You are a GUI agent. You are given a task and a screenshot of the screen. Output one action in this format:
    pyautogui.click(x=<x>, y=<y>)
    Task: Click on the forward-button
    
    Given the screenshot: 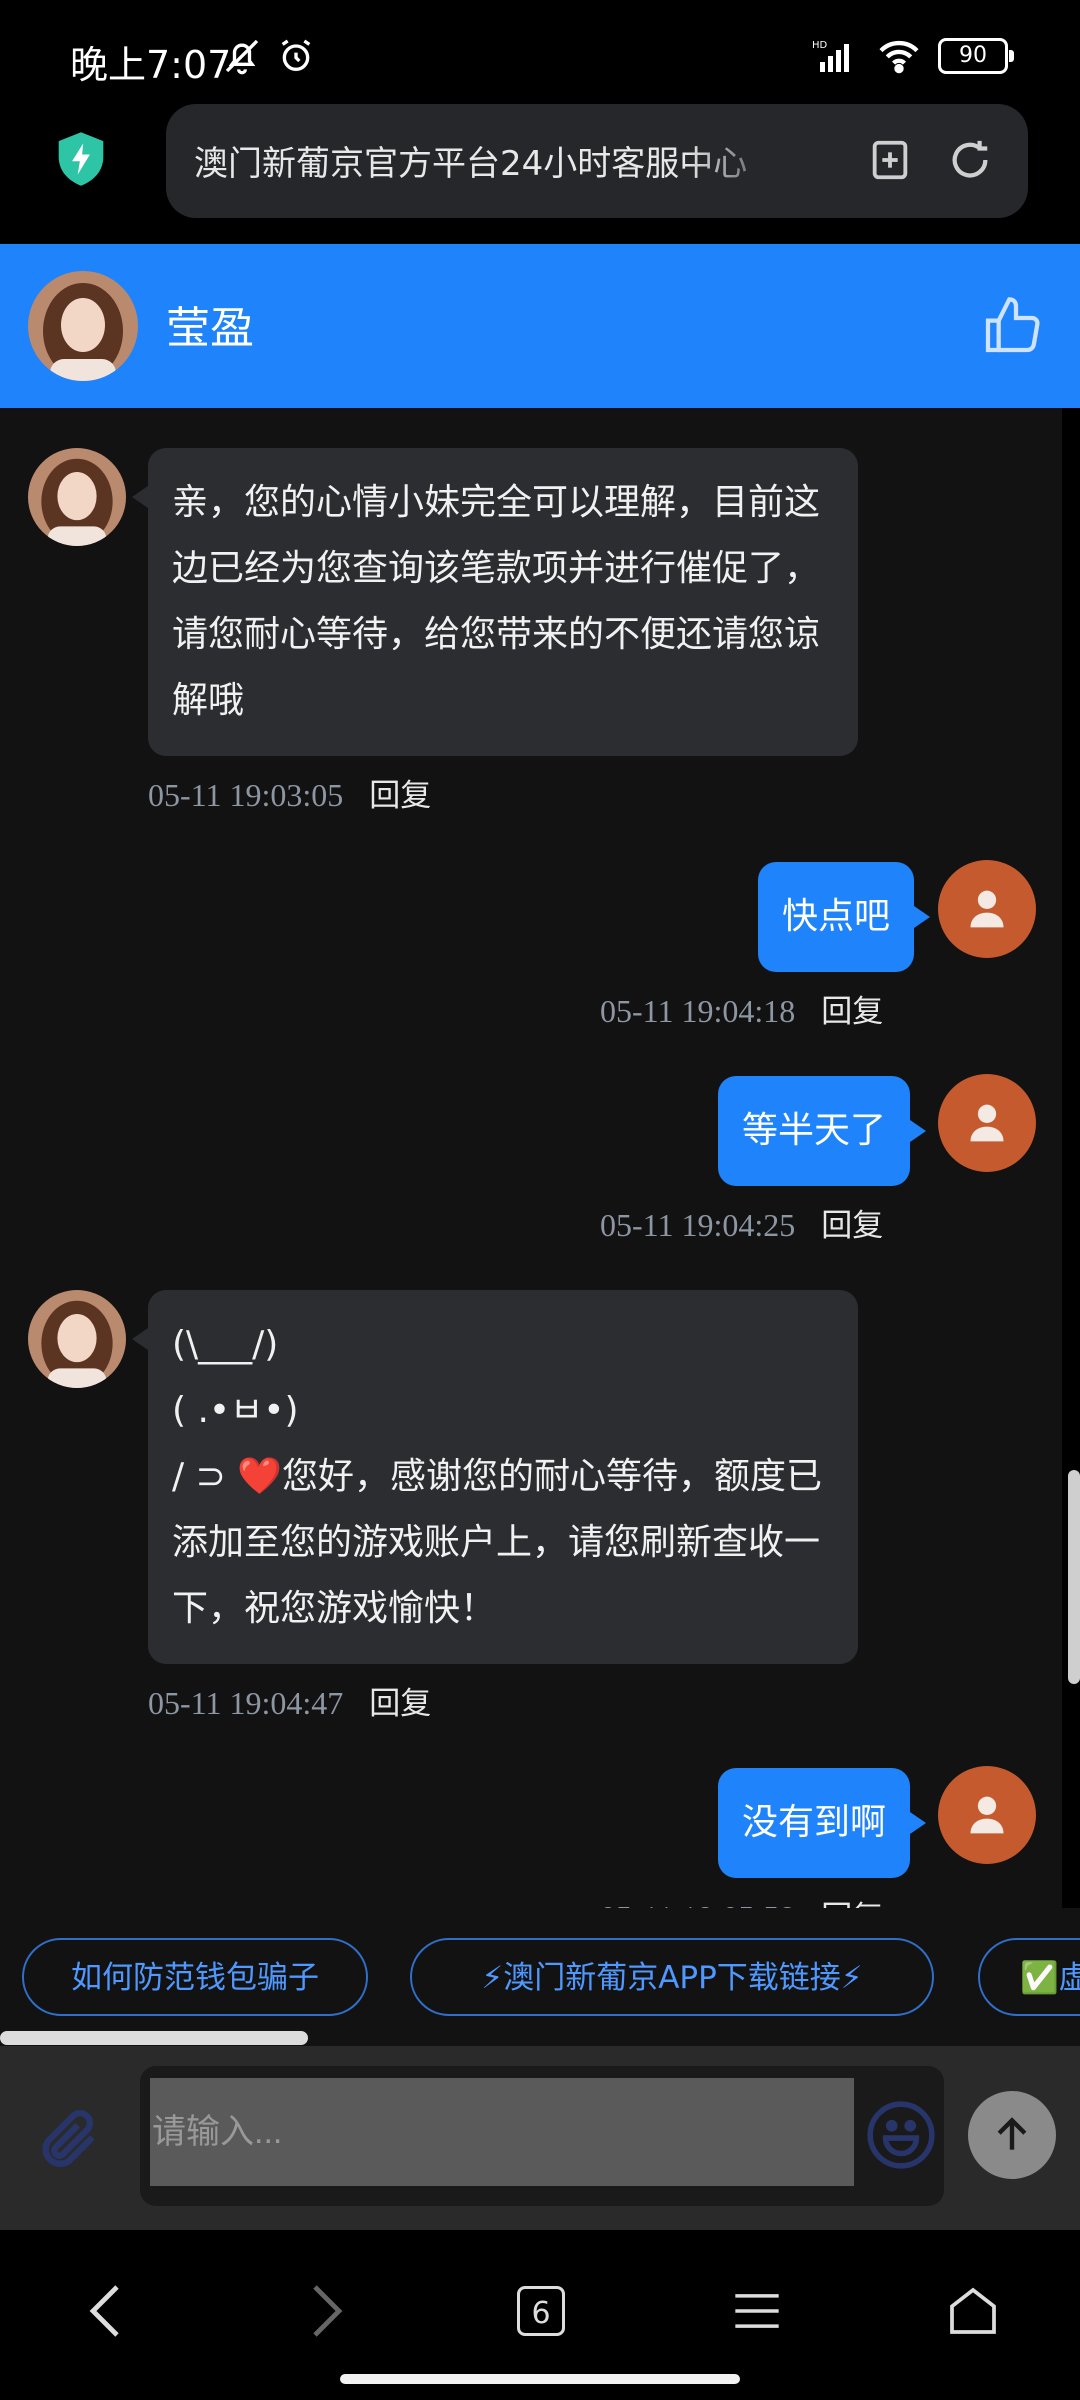 What is the action you would take?
    pyautogui.click(x=327, y=2311)
    